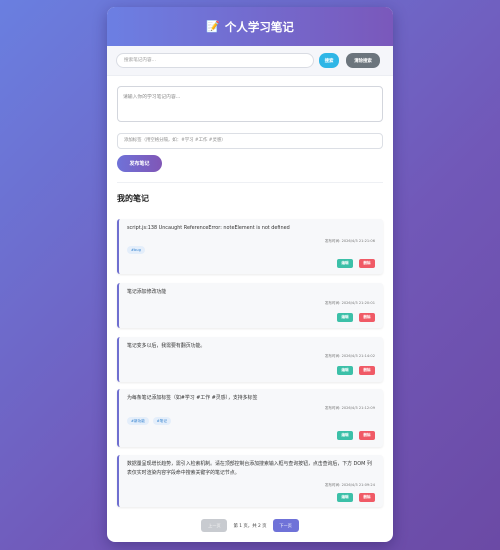 Image resolution: width=500 pixels, height=550 pixels. What do you see at coordinates (133, 198) in the screenshot?
I see `section-title: 我的笔记` at bounding box center [133, 198].